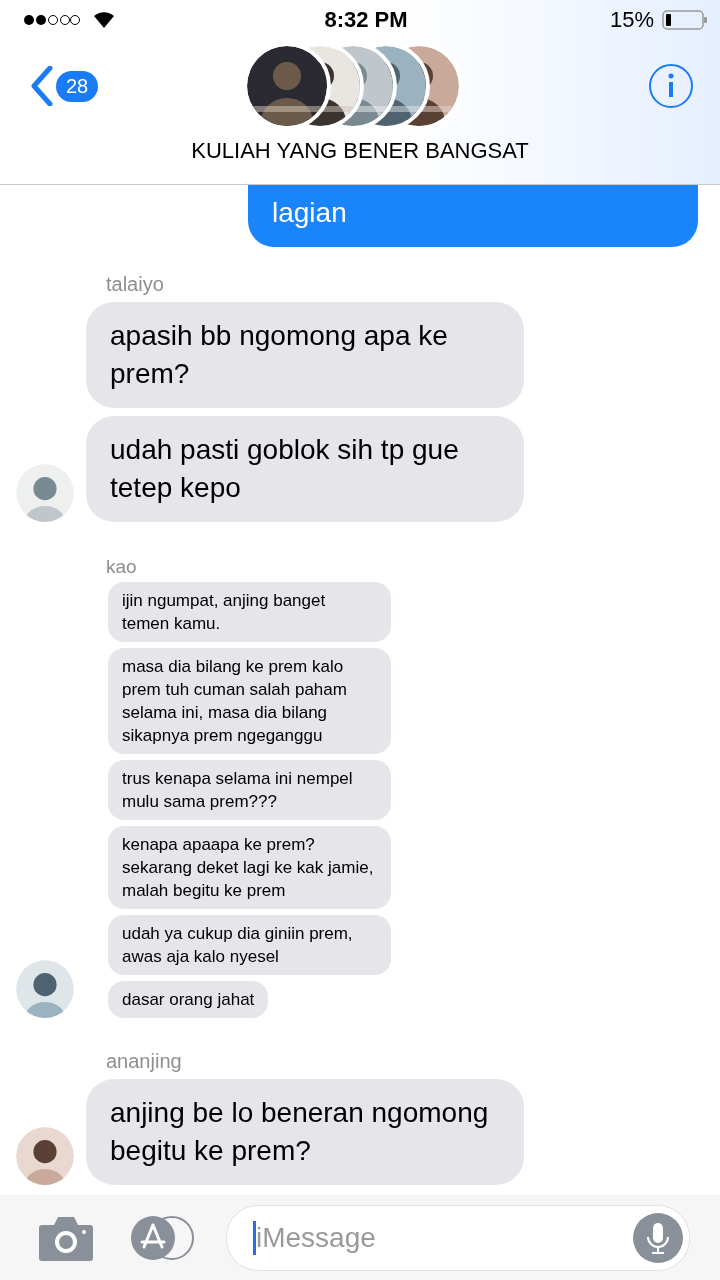  I want to click on unread-count: 28, so click(77, 86).